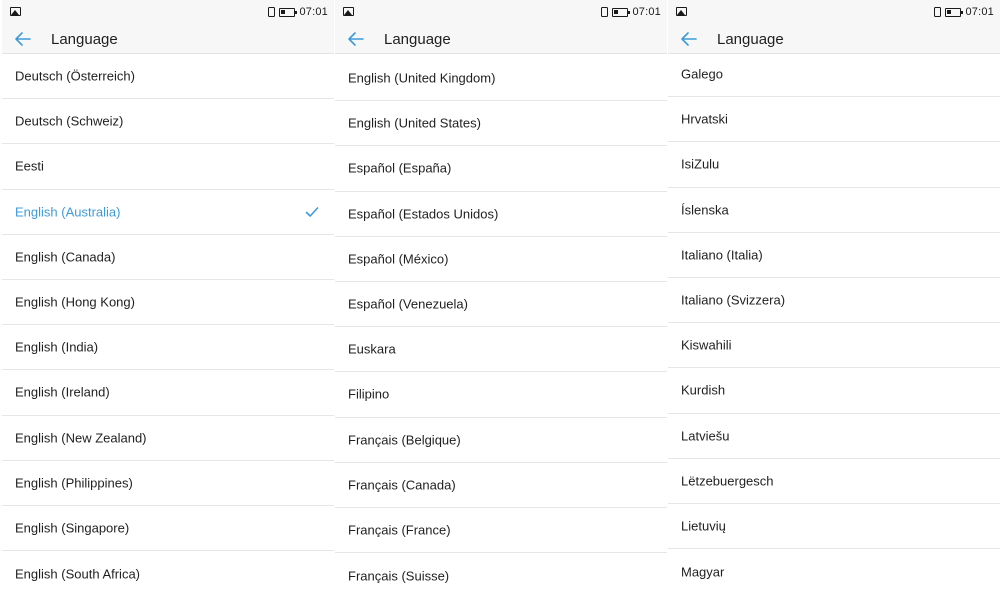 Image resolution: width=1000 pixels, height=591 pixels. I want to click on language-label: Français (Canada), so click(402, 485).